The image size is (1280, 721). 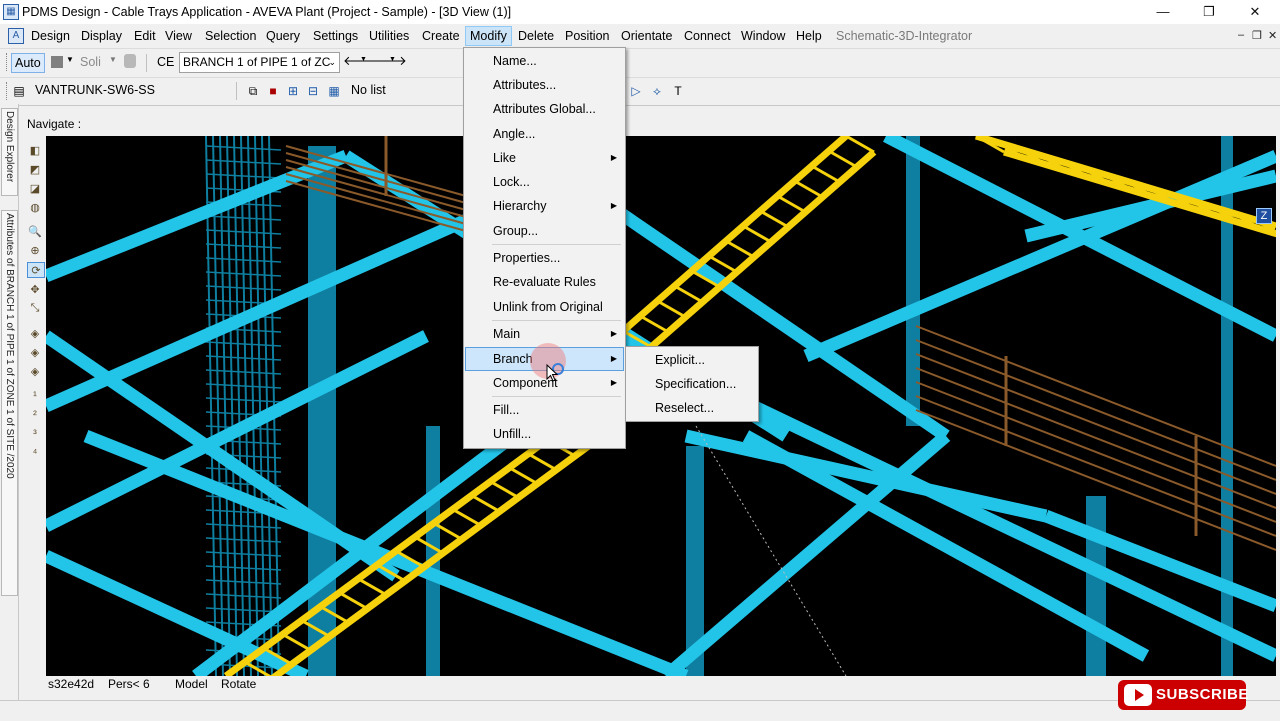 What do you see at coordinates (389, 36) in the screenshot?
I see `menu-utilities: Utilities` at bounding box center [389, 36].